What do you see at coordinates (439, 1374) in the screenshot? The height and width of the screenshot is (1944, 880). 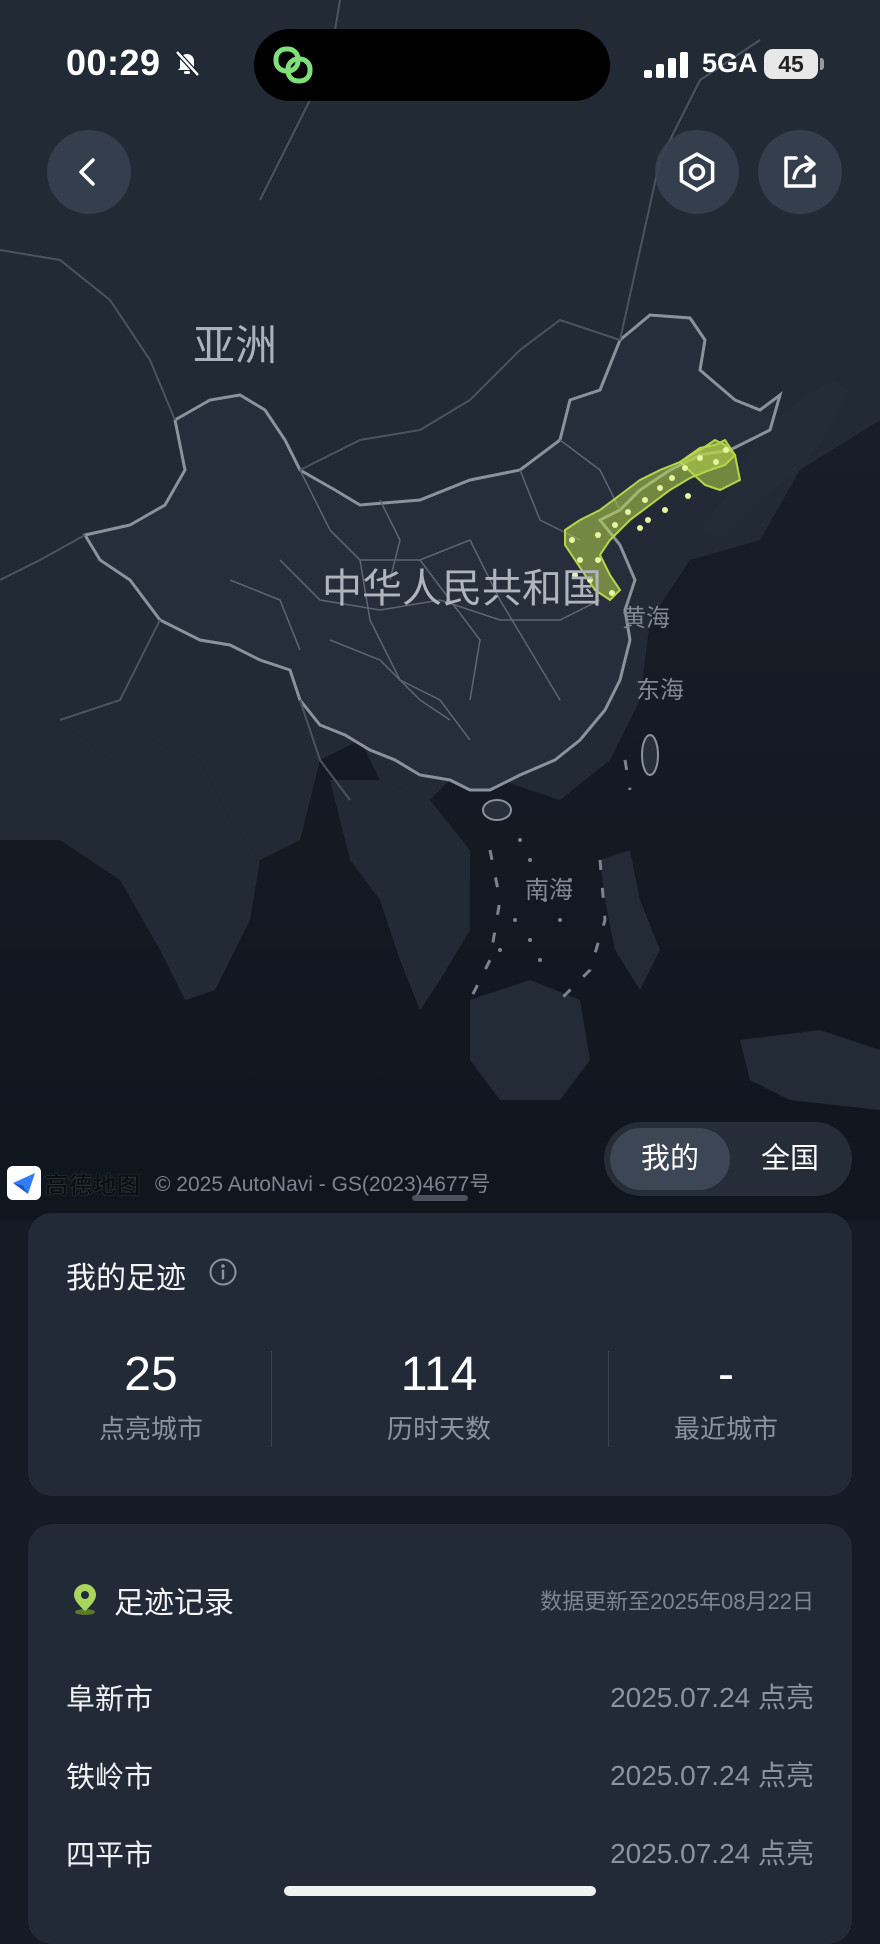 I see `stat-value: 114` at bounding box center [439, 1374].